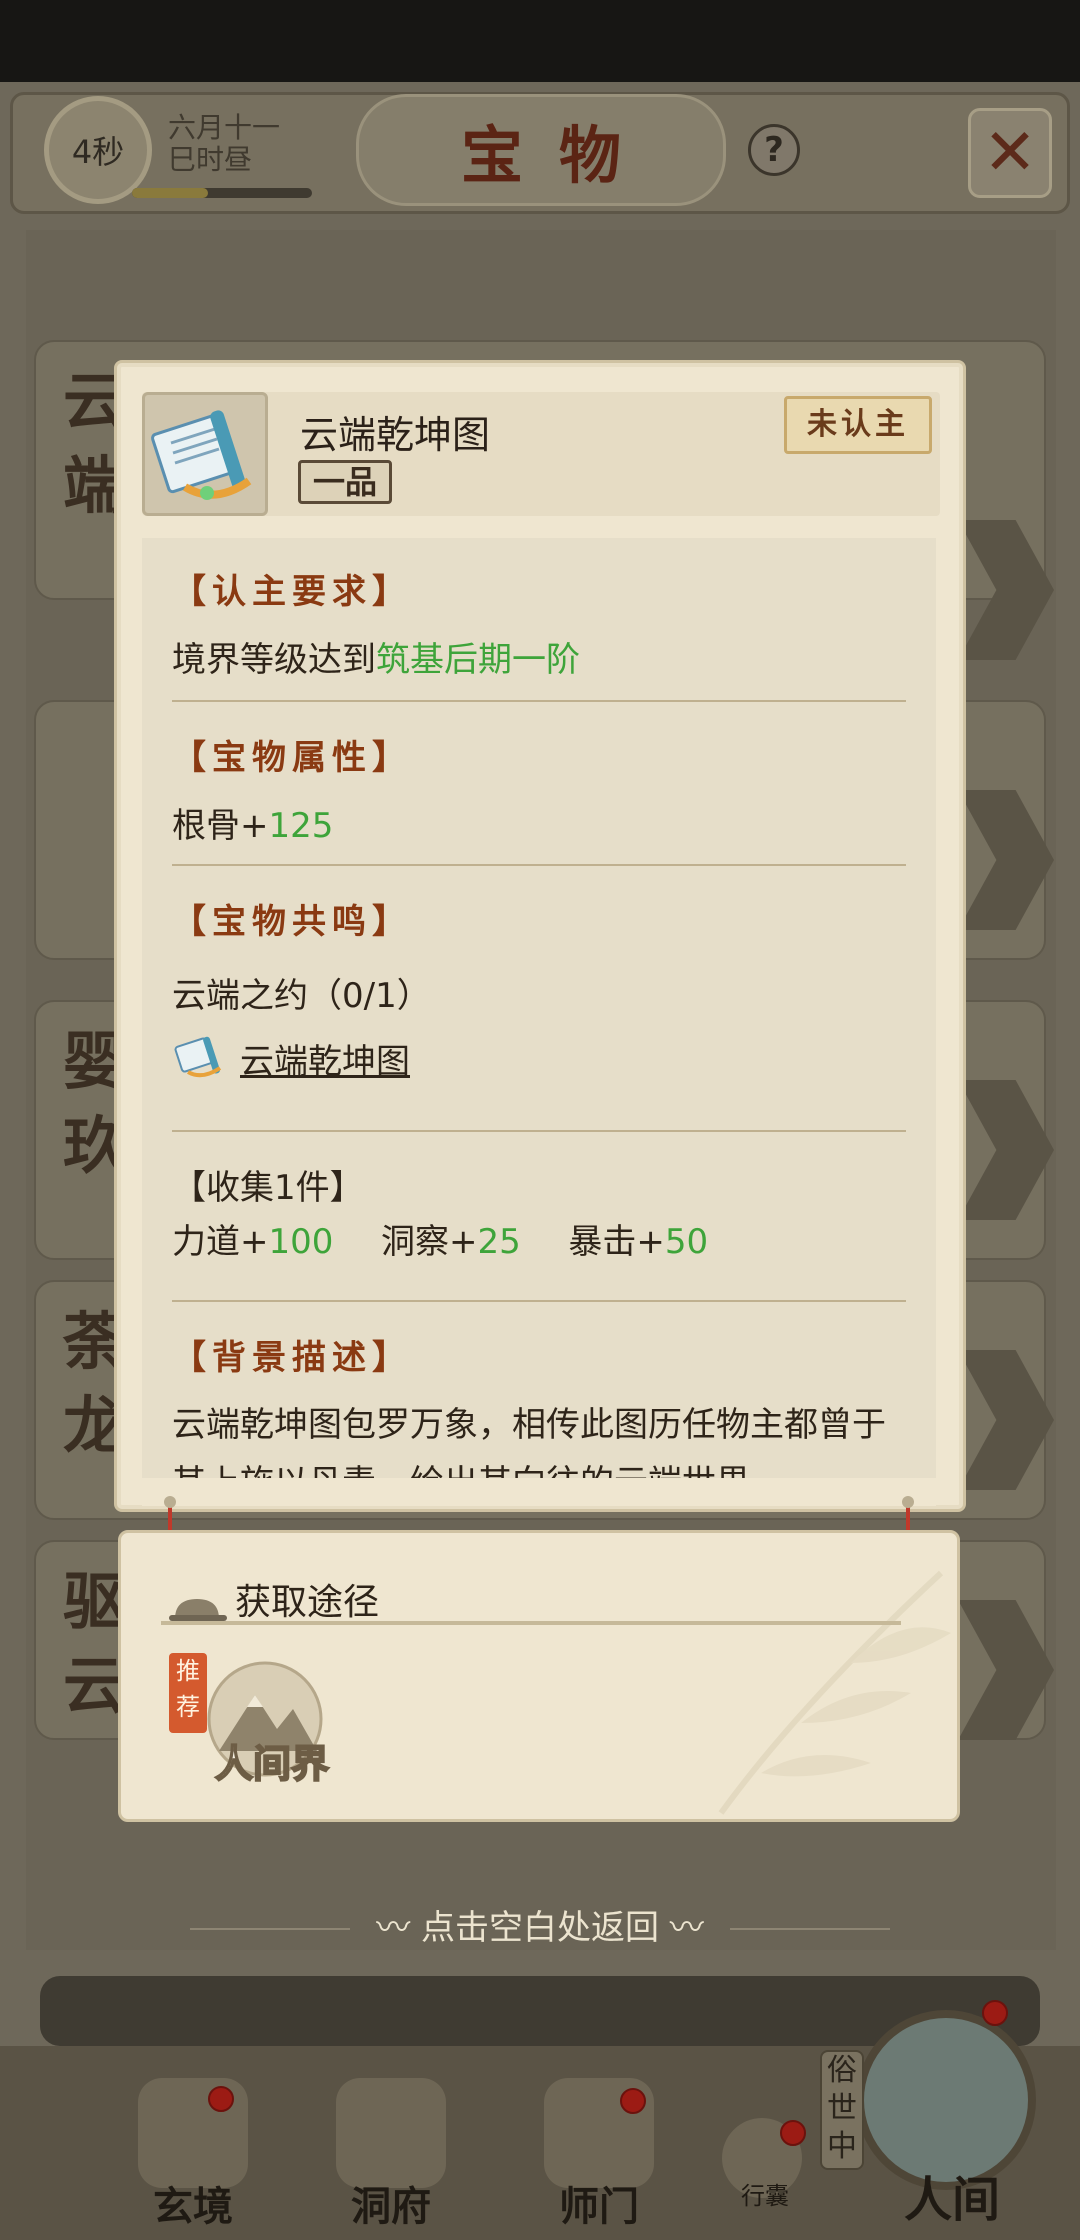  Describe the element at coordinates (222, 193) in the screenshot. I see `time-progress-bar` at that location.